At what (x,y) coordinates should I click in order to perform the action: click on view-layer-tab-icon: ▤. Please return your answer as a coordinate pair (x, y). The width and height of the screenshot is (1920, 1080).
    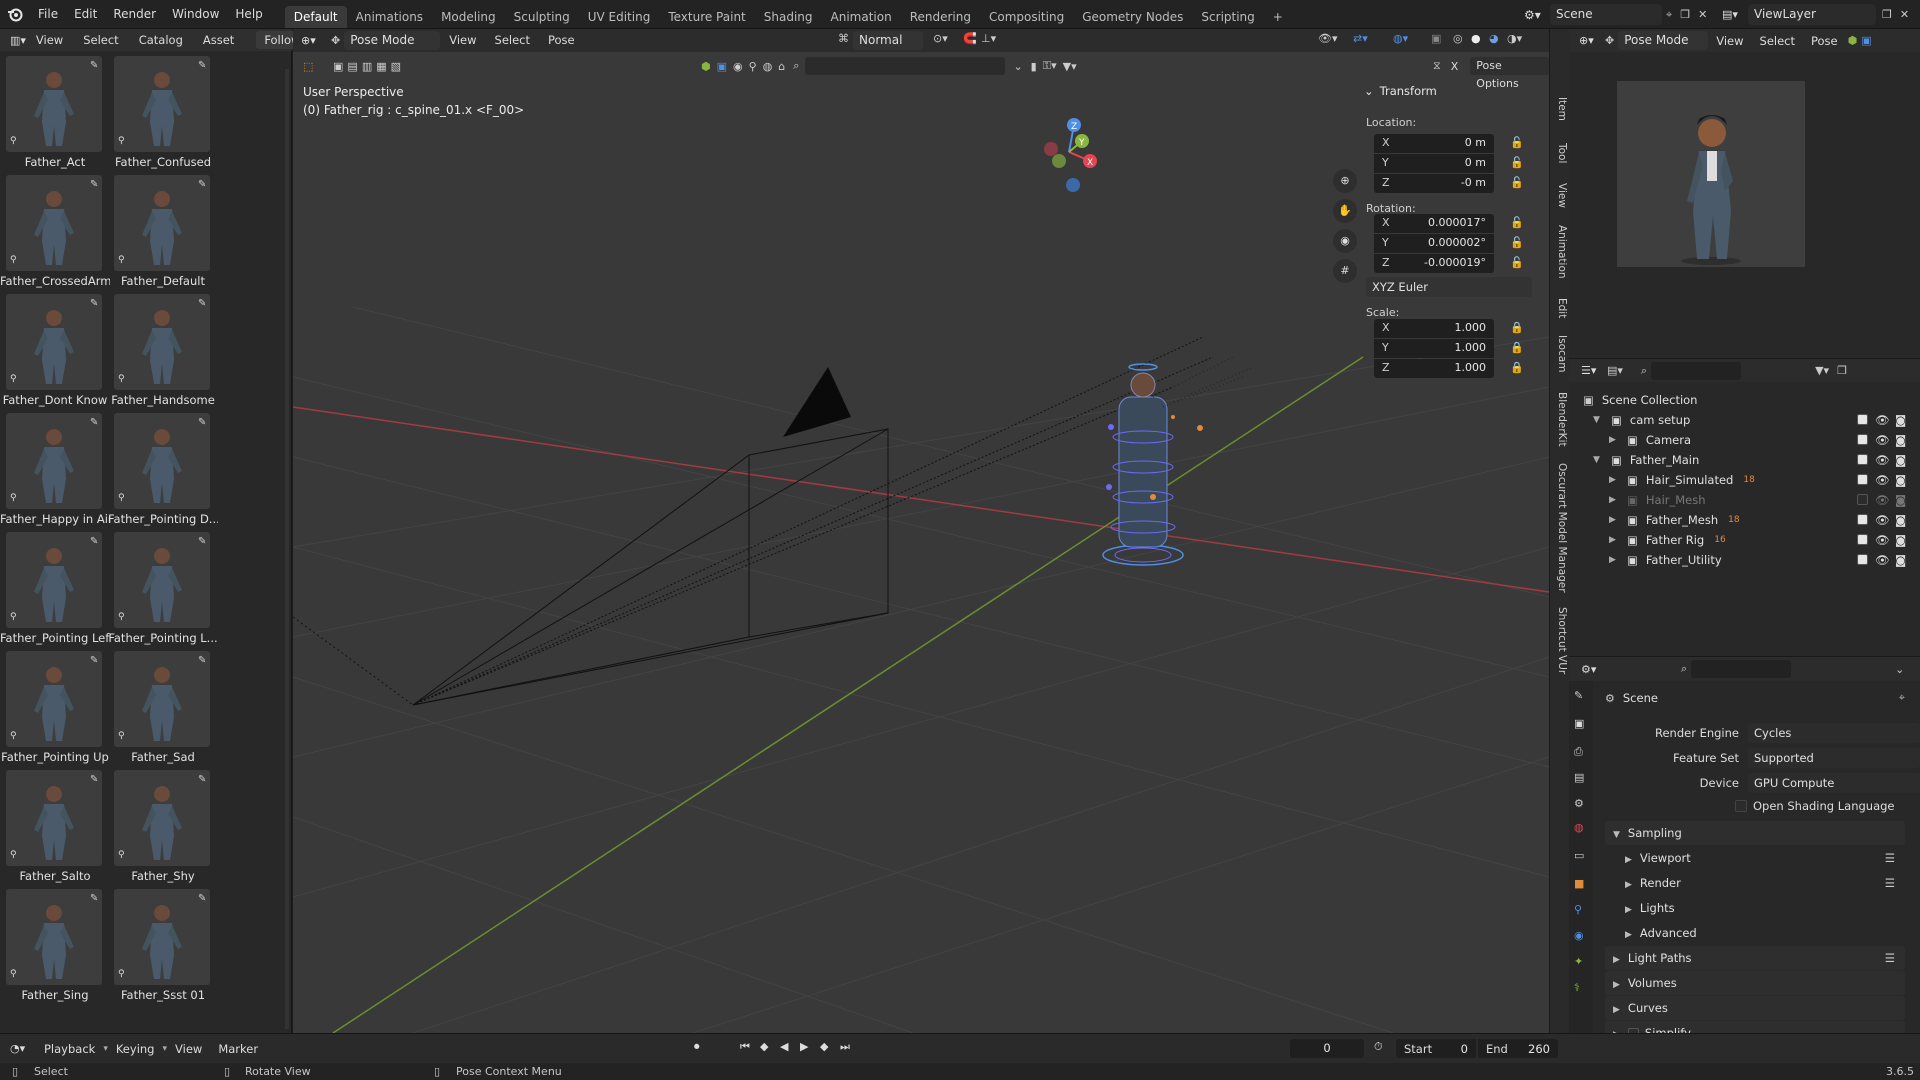
    Looking at the image, I should click on (1579, 777).